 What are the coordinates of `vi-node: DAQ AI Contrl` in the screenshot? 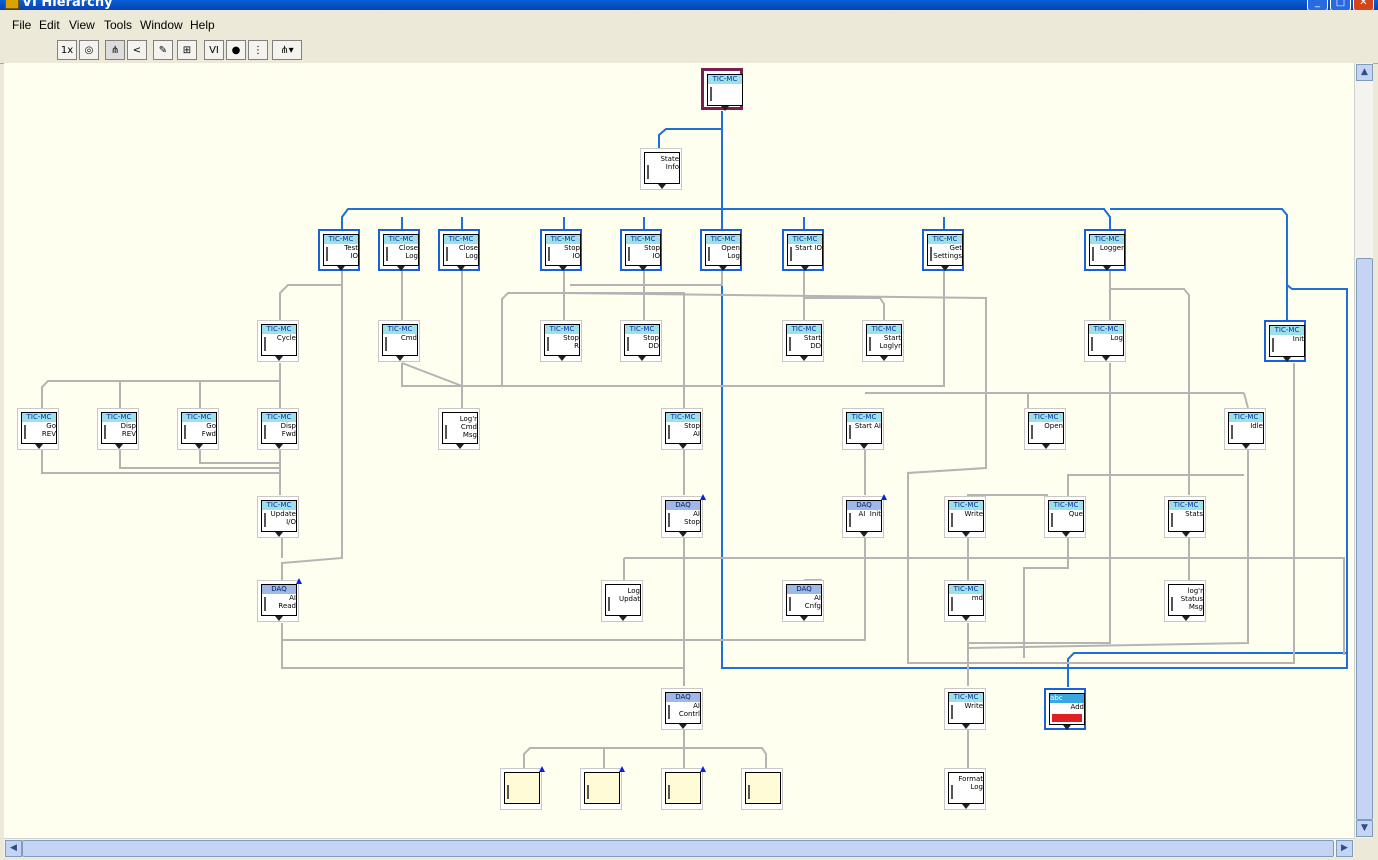 It's located at (682, 709).